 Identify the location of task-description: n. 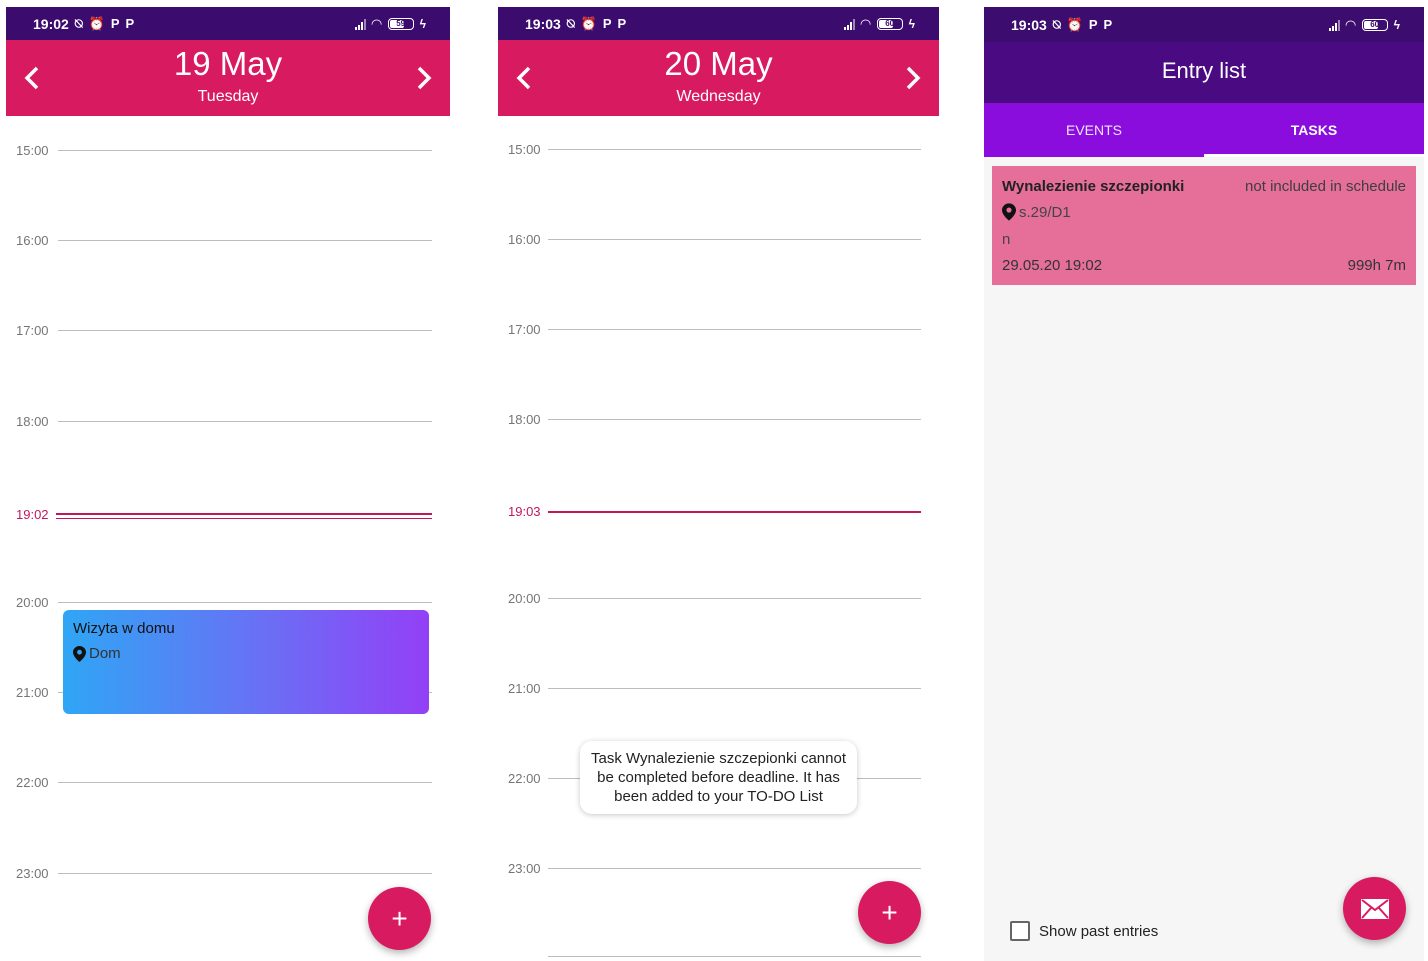
(1006, 239).